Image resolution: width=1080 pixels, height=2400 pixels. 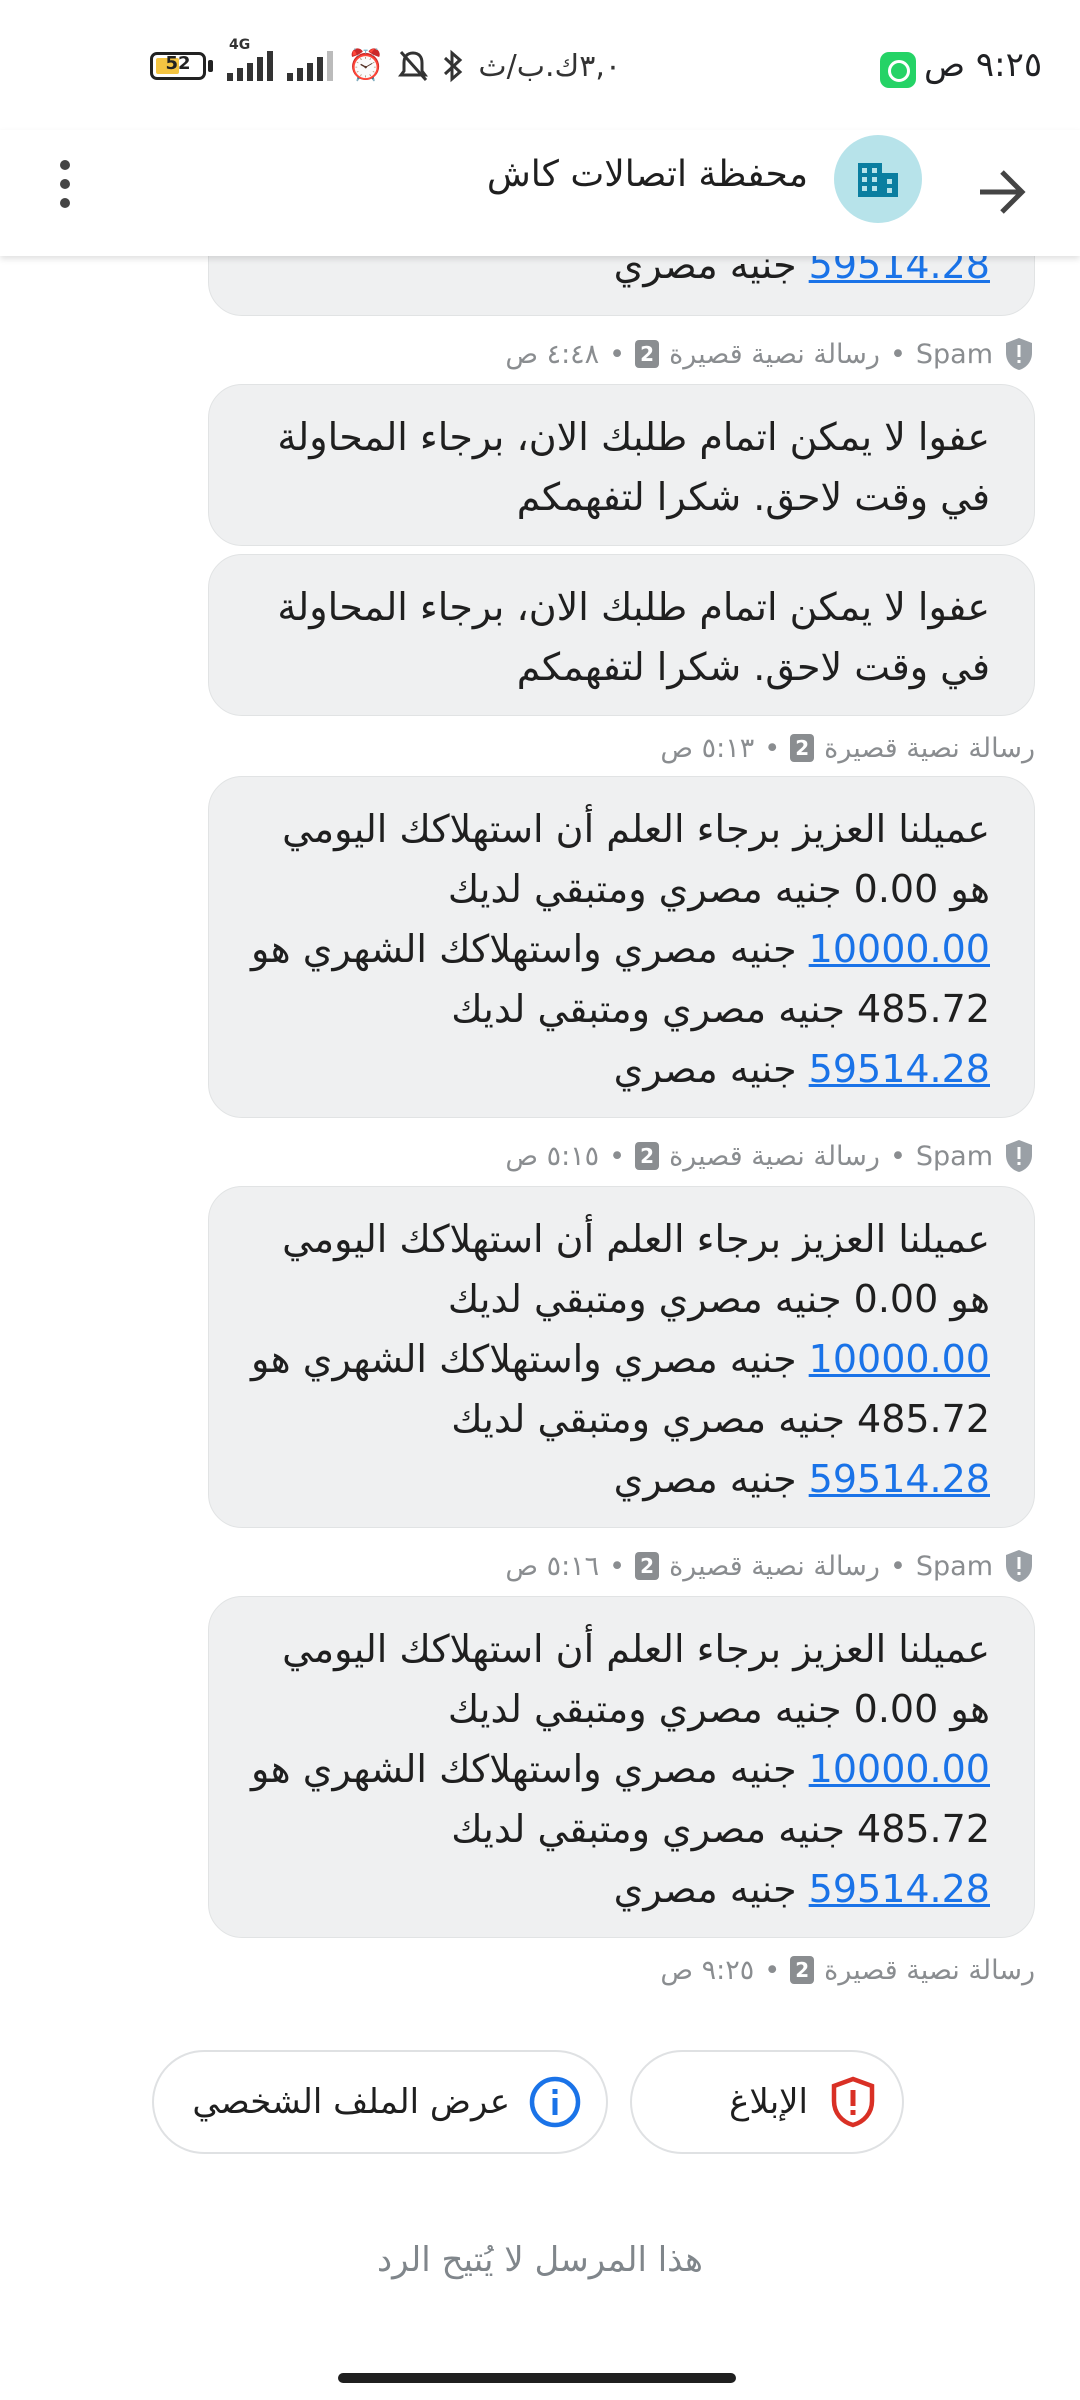 I want to click on battery-level: 52, so click(x=178, y=63).